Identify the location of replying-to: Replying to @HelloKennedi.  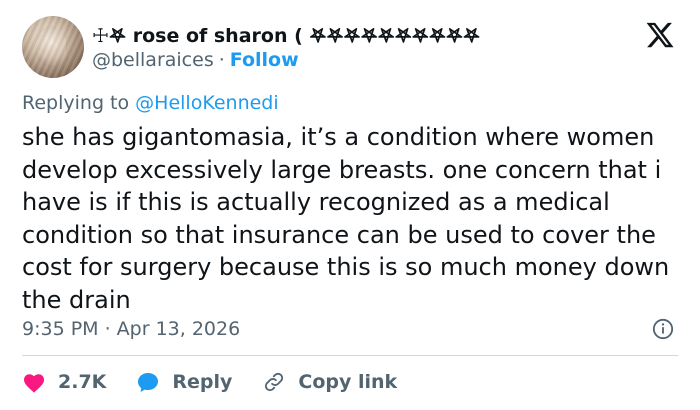
(150, 103).